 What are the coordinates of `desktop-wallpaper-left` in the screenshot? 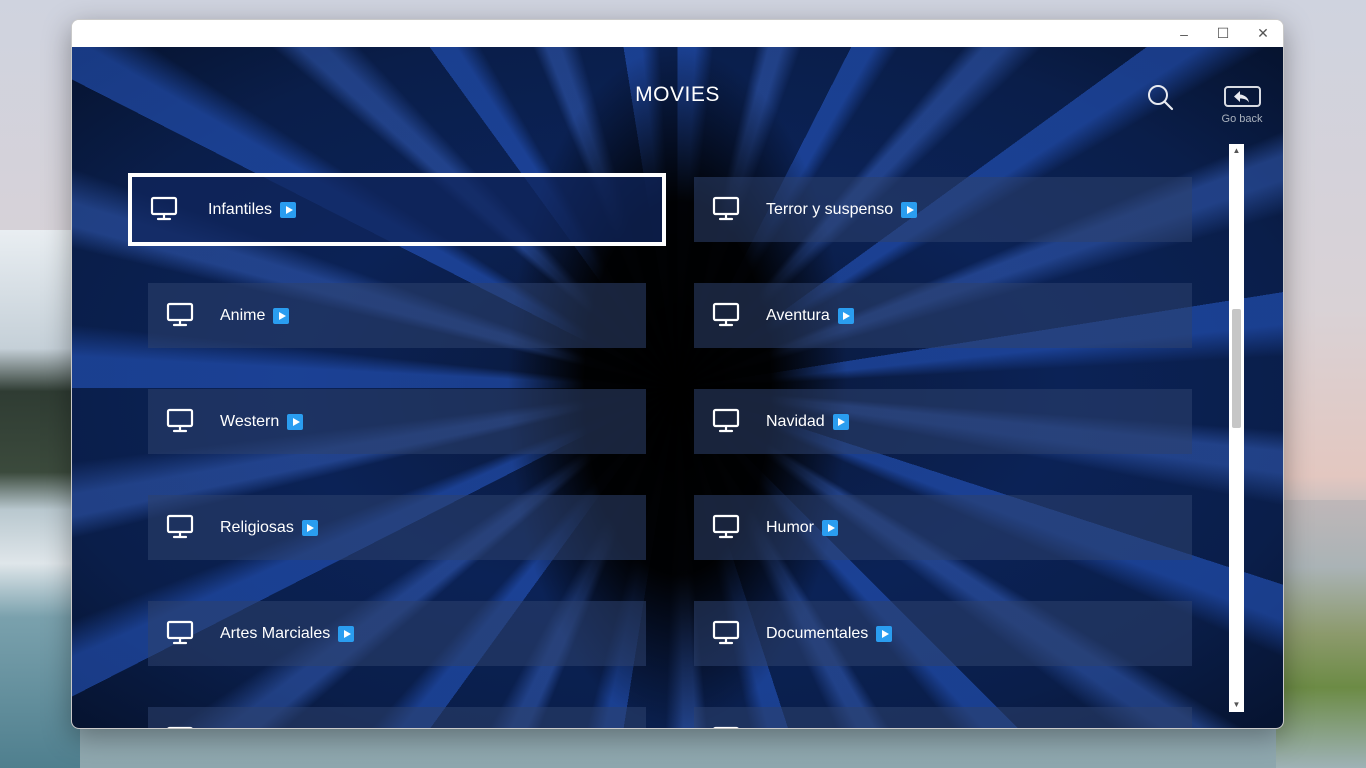 It's located at (40, 499).